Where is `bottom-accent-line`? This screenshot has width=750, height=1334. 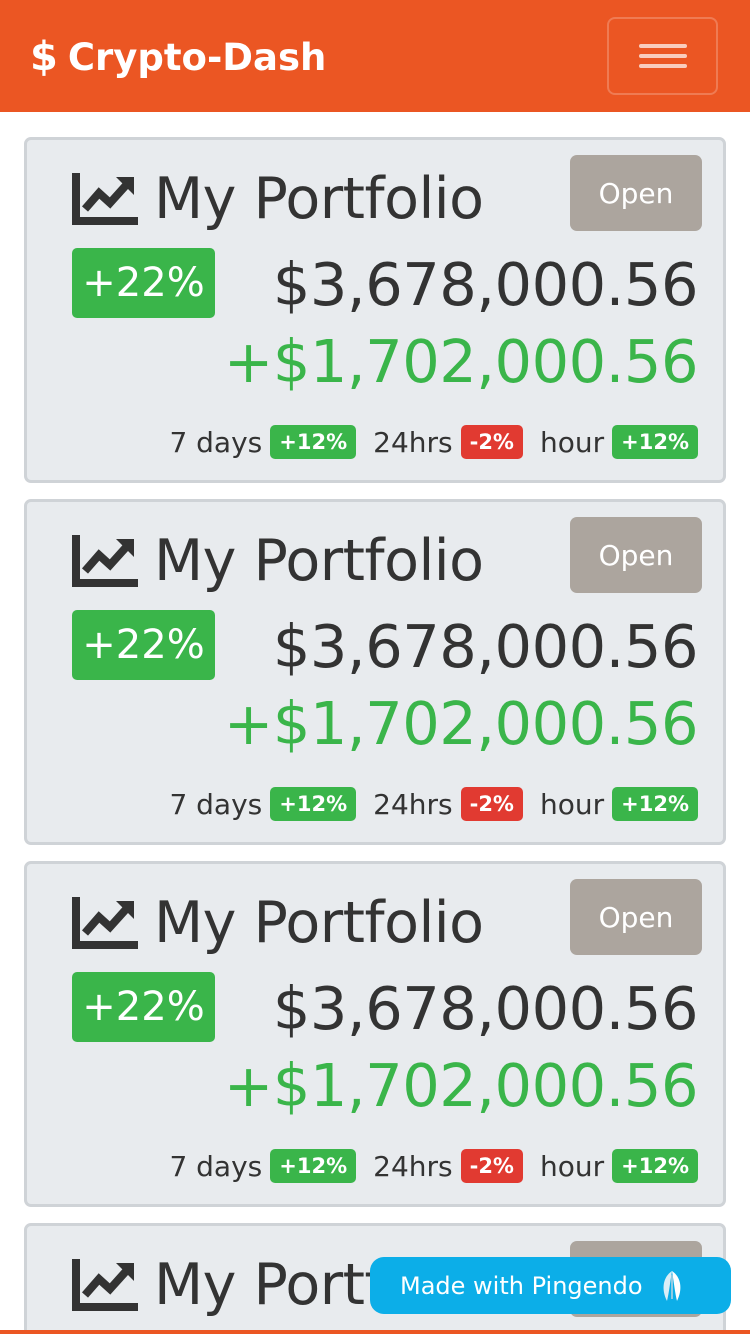
bottom-accent-line is located at coordinates (375, 1332).